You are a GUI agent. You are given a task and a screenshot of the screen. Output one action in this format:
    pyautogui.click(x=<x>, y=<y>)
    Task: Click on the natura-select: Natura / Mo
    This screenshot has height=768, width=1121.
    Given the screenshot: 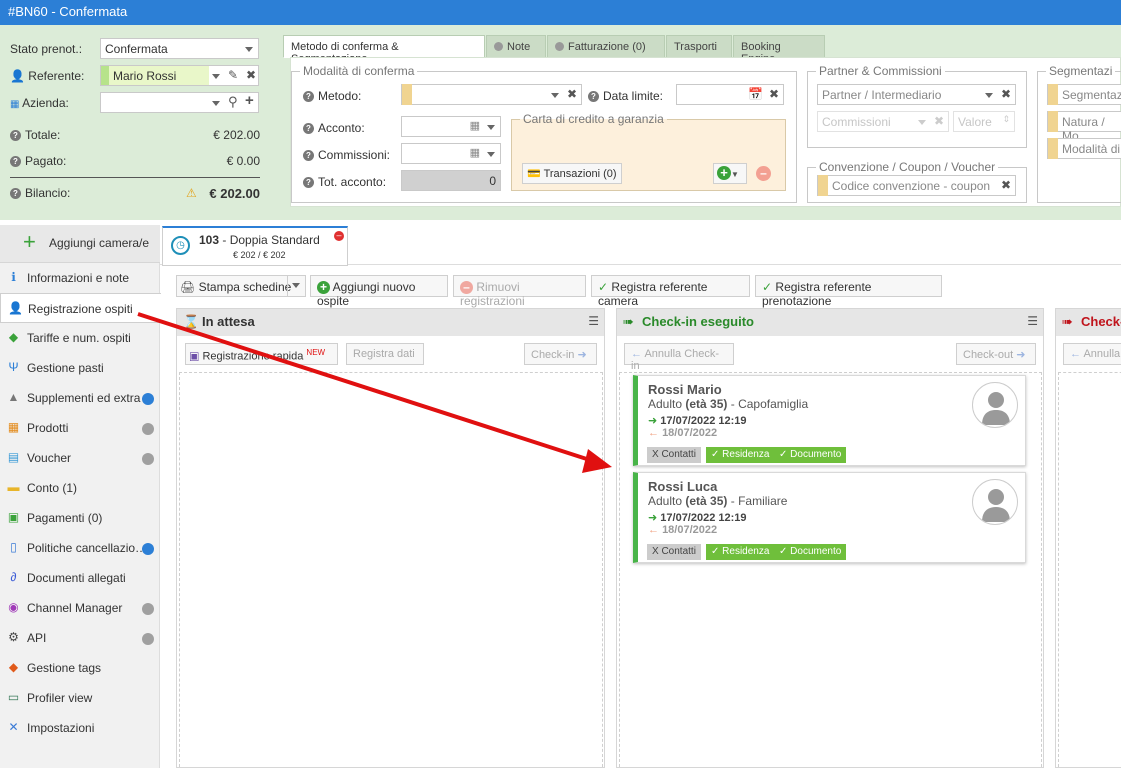 What is the action you would take?
    pyautogui.click(x=1084, y=127)
    